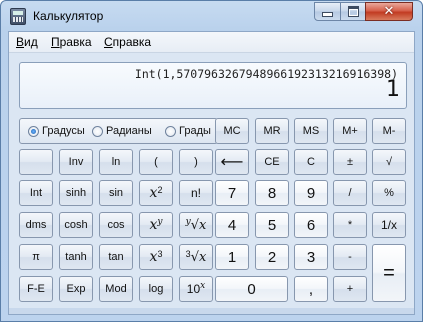 This screenshot has height=322, width=423. Describe the element at coordinates (156, 193) in the screenshot. I see `x-squared-button: x2` at that location.